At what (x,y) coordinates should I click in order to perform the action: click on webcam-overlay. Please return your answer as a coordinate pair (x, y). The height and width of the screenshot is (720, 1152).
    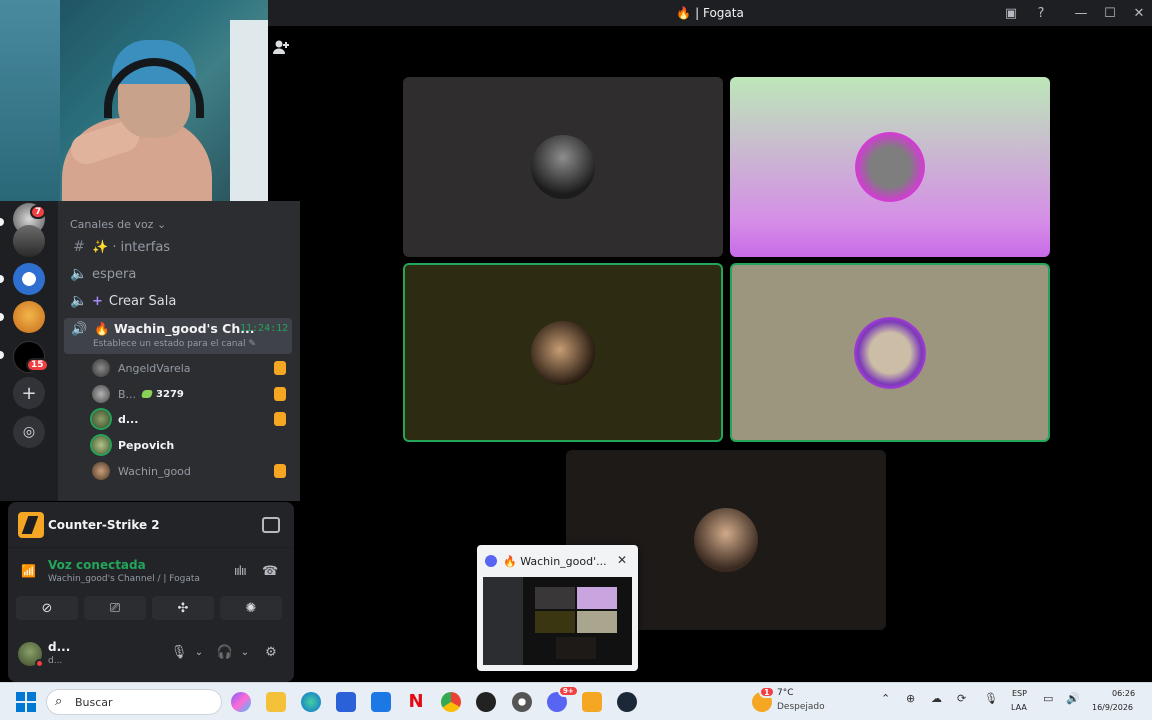
    Looking at the image, I should click on (134, 100).